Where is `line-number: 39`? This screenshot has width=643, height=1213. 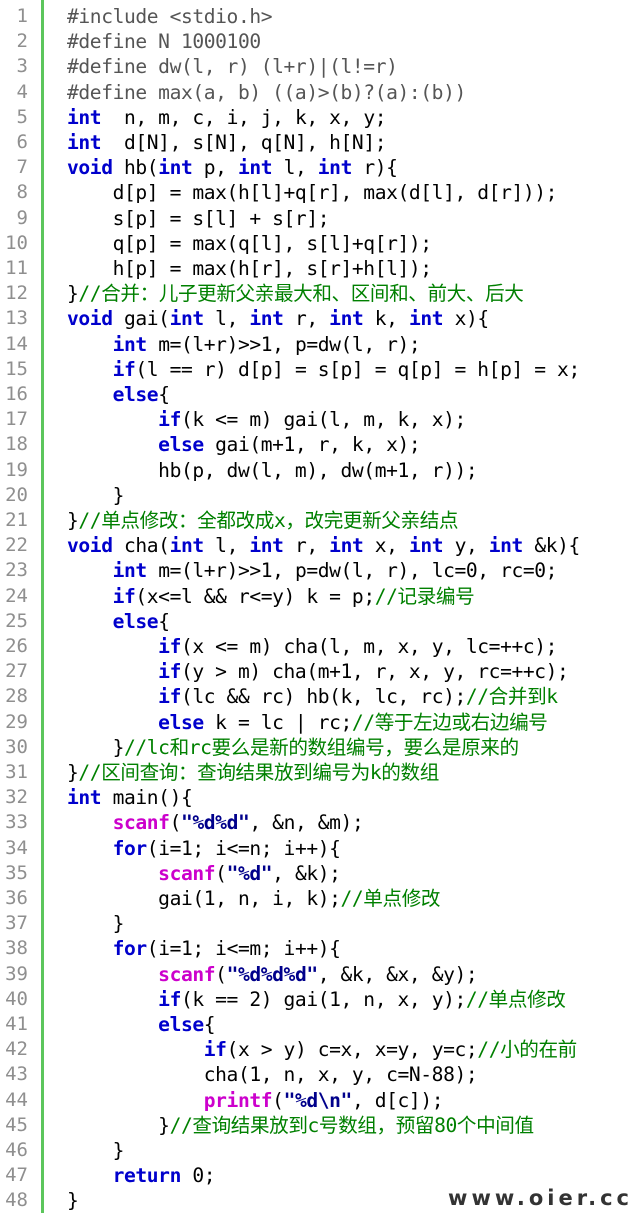 line-number: 39 is located at coordinates (16, 973).